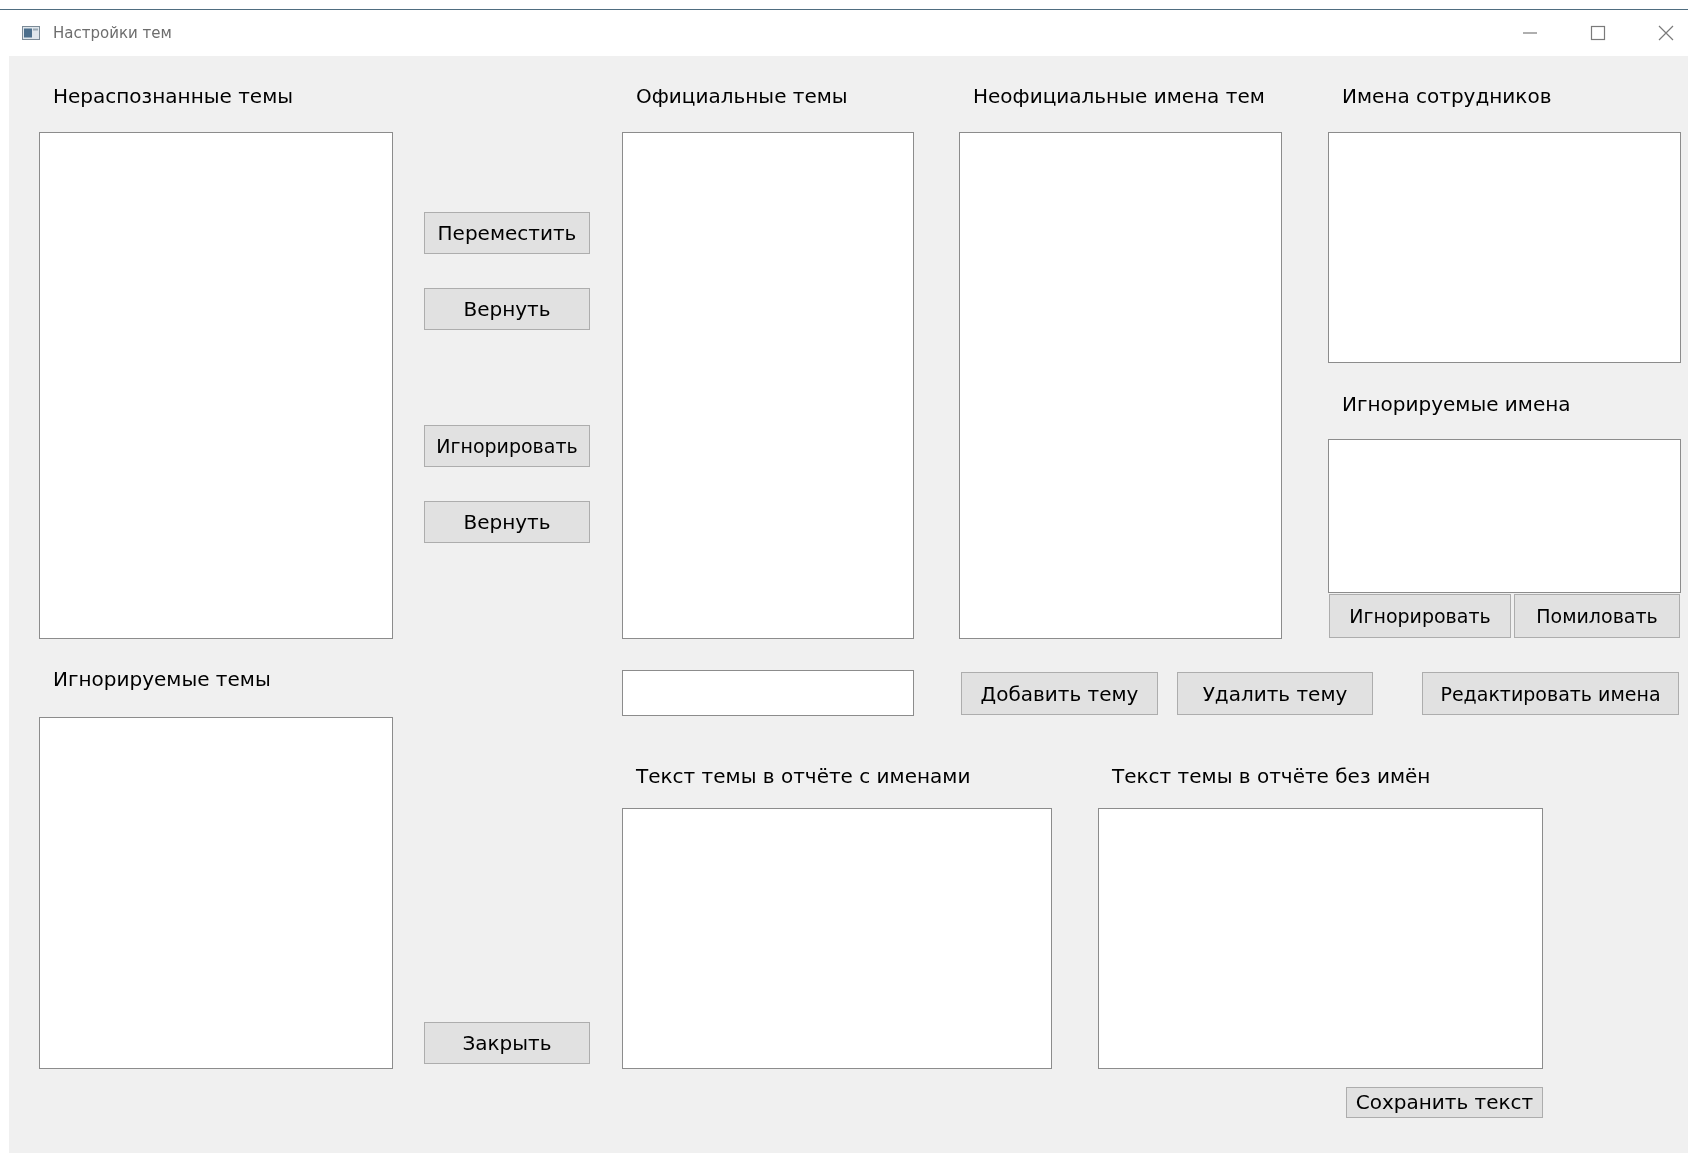  I want to click on close-icon, so click(1666, 33).